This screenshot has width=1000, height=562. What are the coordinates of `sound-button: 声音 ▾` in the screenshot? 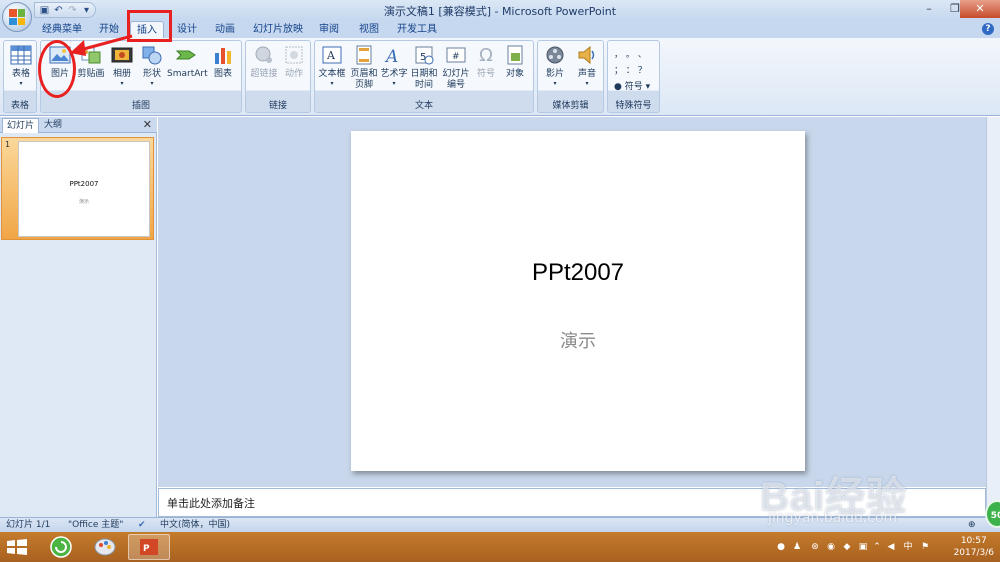 It's located at (587, 65).